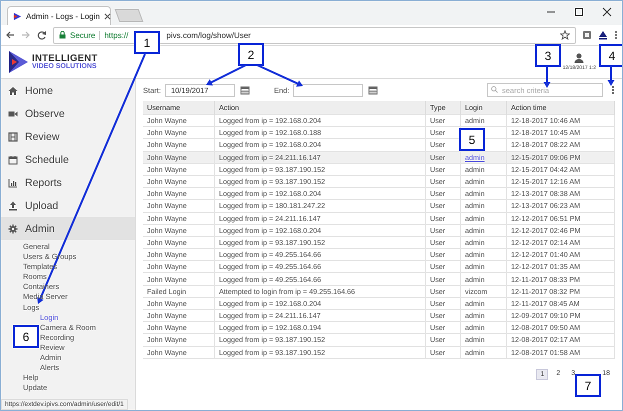 This screenshot has width=623, height=411. I want to click on nav-item: Review, so click(68, 136).